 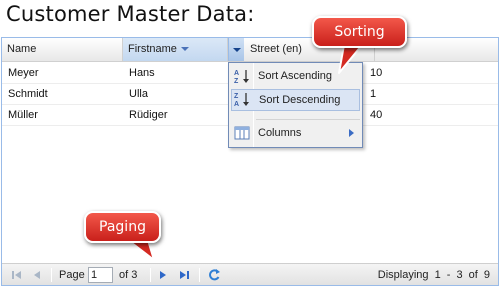 I want to click on previous-page-icon, so click(x=37, y=275).